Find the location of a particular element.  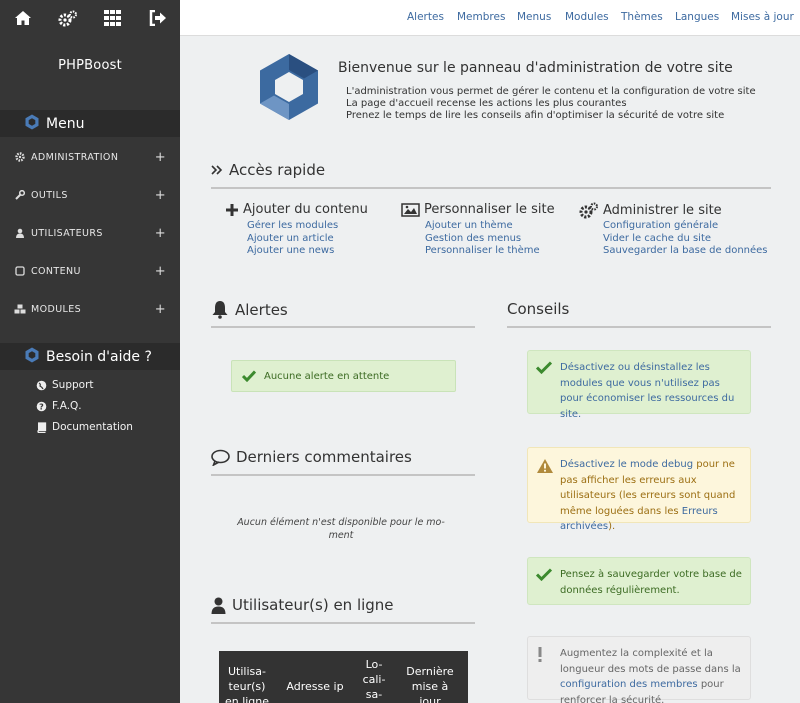

quick-link: Vider le cache du site is located at coordinates (657, 238).